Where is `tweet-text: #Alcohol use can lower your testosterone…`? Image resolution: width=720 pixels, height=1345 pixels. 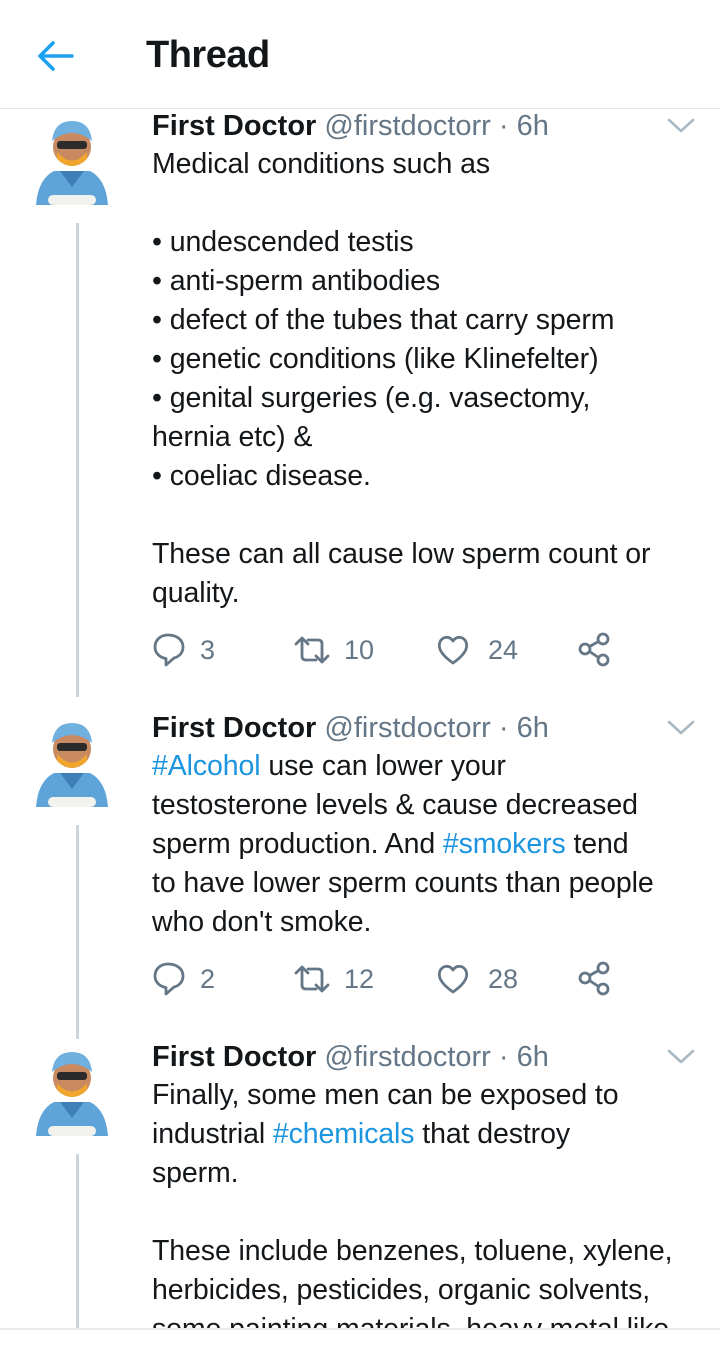
tweet-text: #Alcohol use can lower your testosterone… is located at coordinates (424, 844).